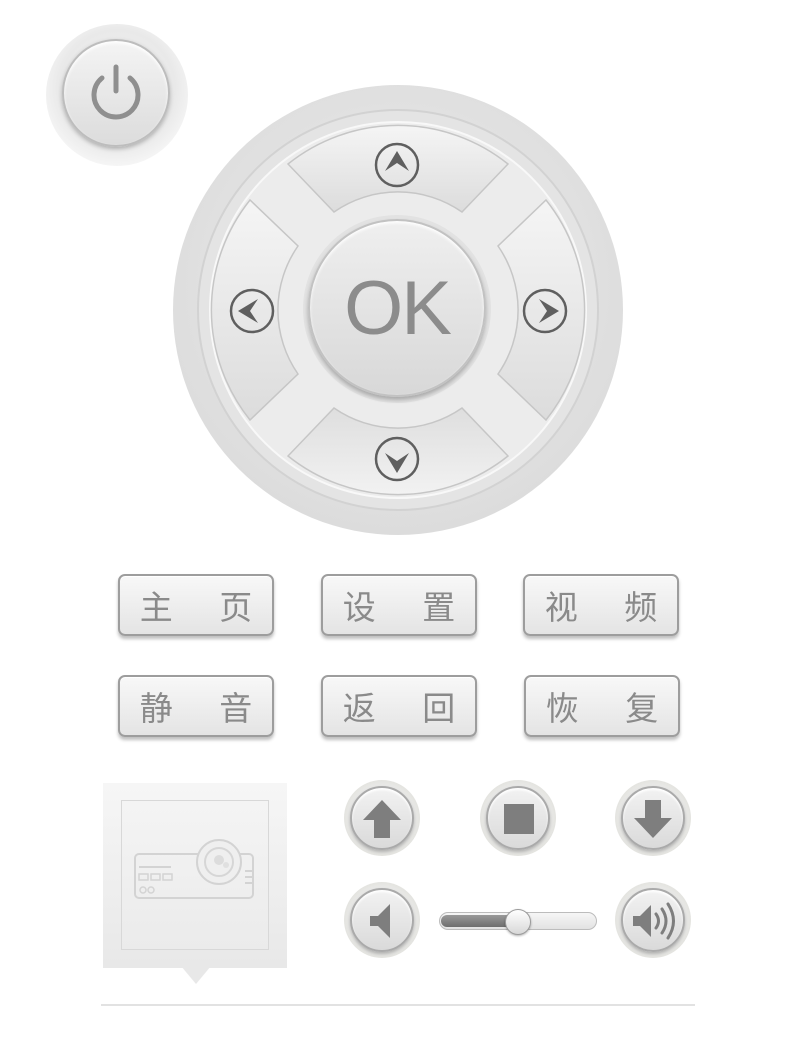  Describe the element at coordinates (116, 93) in the screenshot. I see `power-button` at that location.